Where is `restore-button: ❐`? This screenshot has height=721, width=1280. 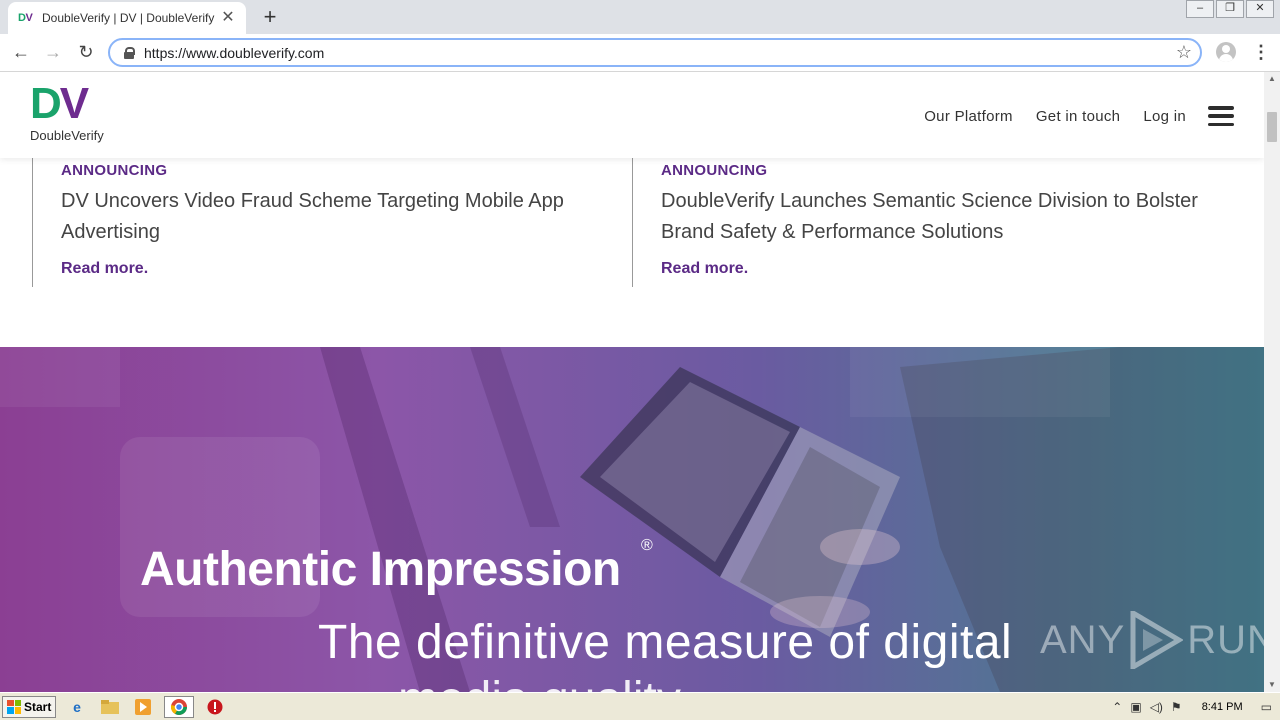 restore-button: ❐ is located at coordinates (1230, 9).